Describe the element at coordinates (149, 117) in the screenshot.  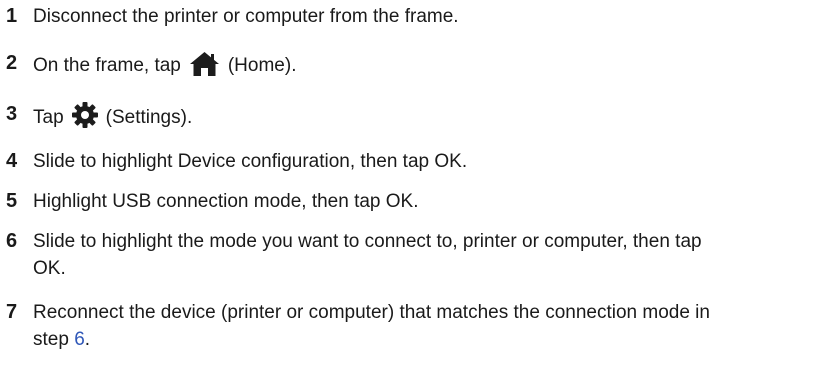
I see `step-text-after: (Settings).` at that location.